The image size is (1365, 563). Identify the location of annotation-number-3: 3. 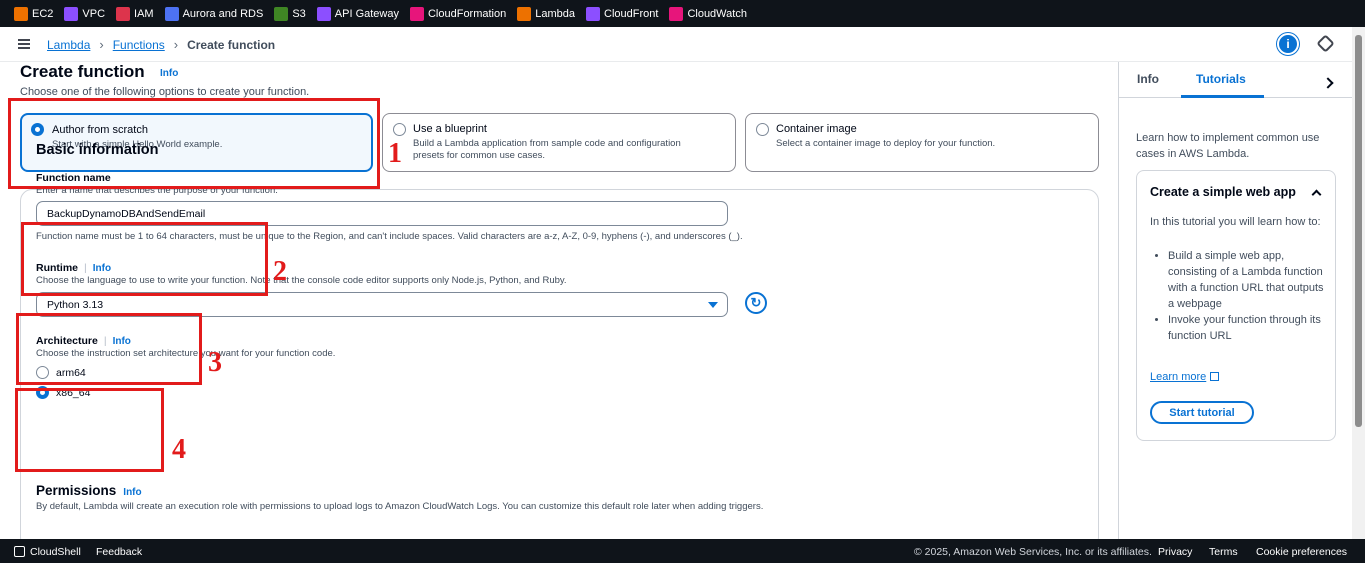
(215, 362).